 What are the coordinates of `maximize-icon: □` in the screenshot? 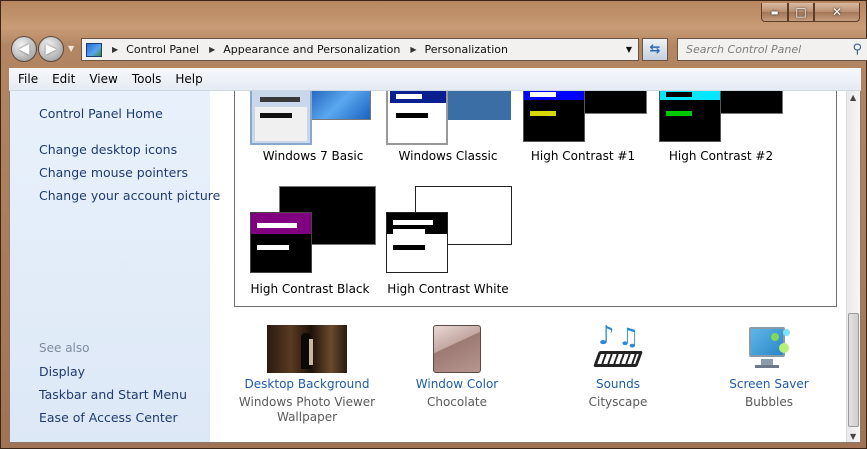 It's located at (801, 12).